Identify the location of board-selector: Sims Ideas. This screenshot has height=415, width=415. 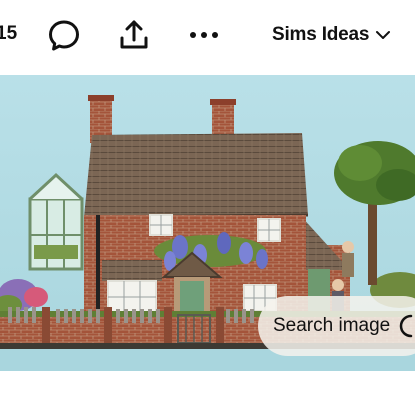
(331, 35).